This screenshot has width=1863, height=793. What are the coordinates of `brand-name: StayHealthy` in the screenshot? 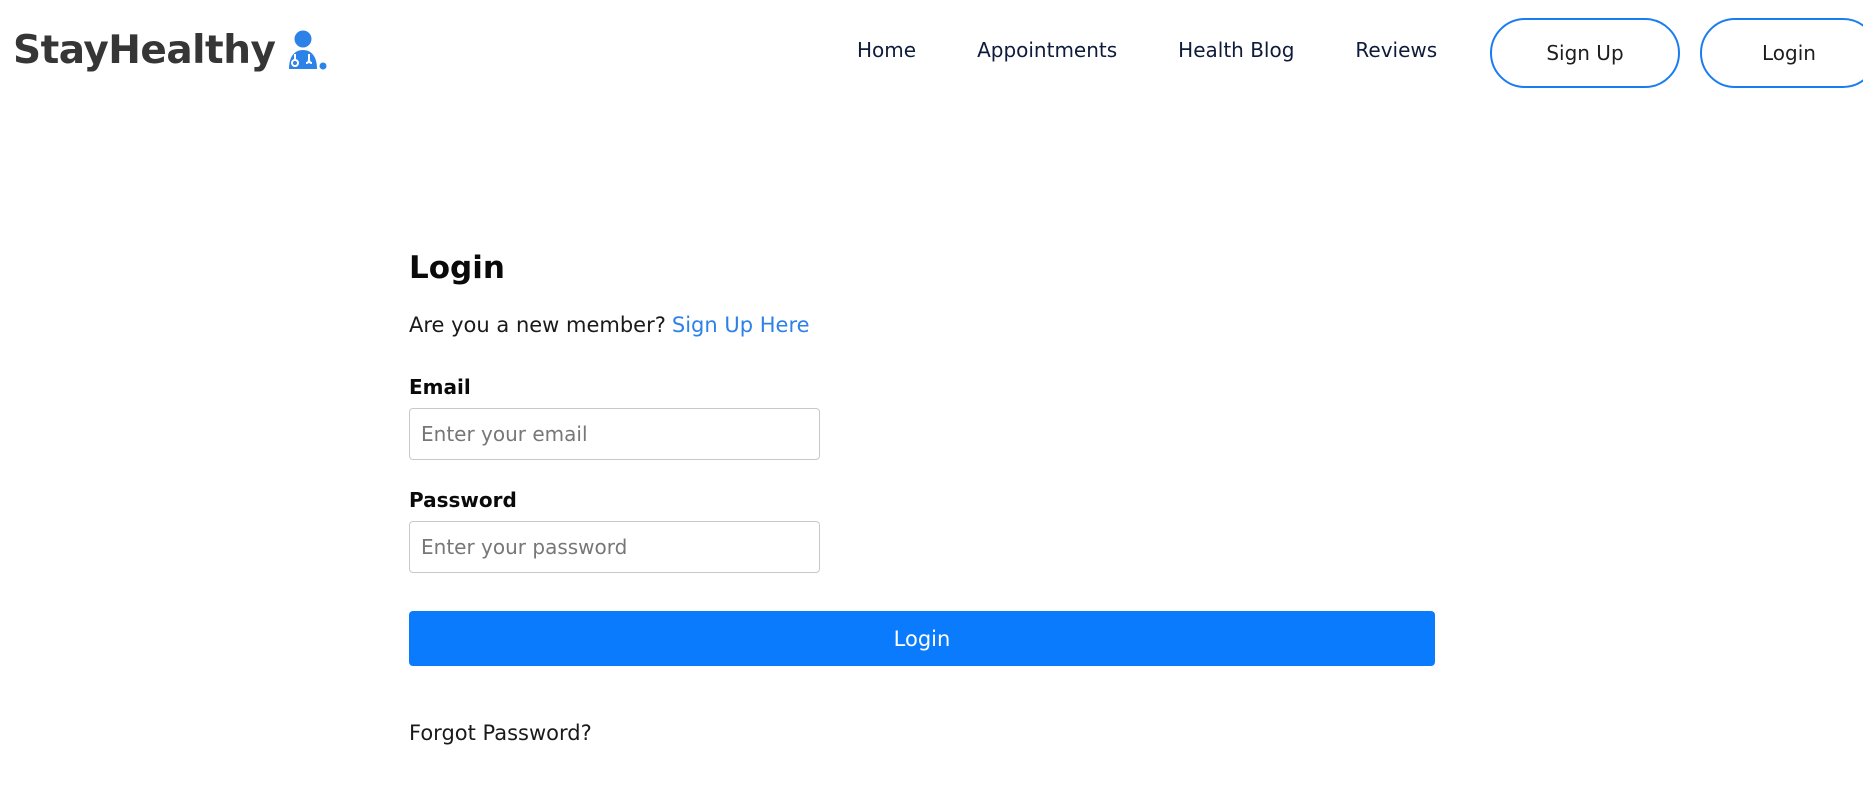 It's located at (144, 50).